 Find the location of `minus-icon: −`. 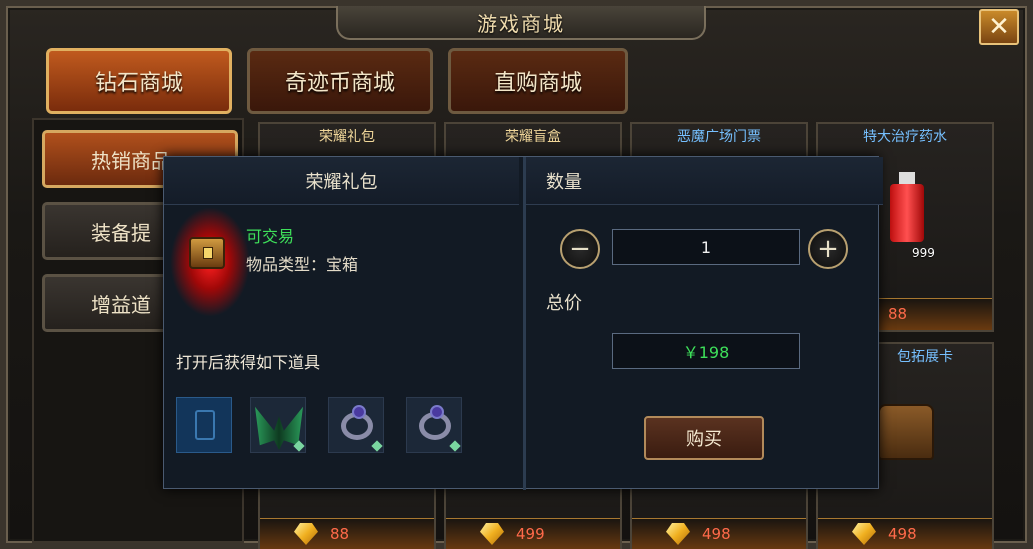

minus-icon: − is located at coordinates (580, 249).